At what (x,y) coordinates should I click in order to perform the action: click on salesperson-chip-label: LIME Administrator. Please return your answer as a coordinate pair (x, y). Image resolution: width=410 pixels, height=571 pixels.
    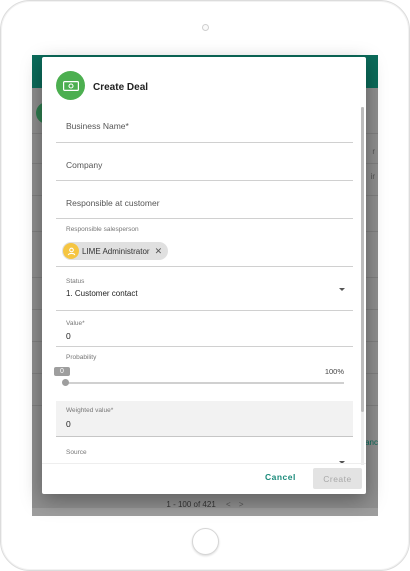
    Looking at the image, I should click on (116, 251).